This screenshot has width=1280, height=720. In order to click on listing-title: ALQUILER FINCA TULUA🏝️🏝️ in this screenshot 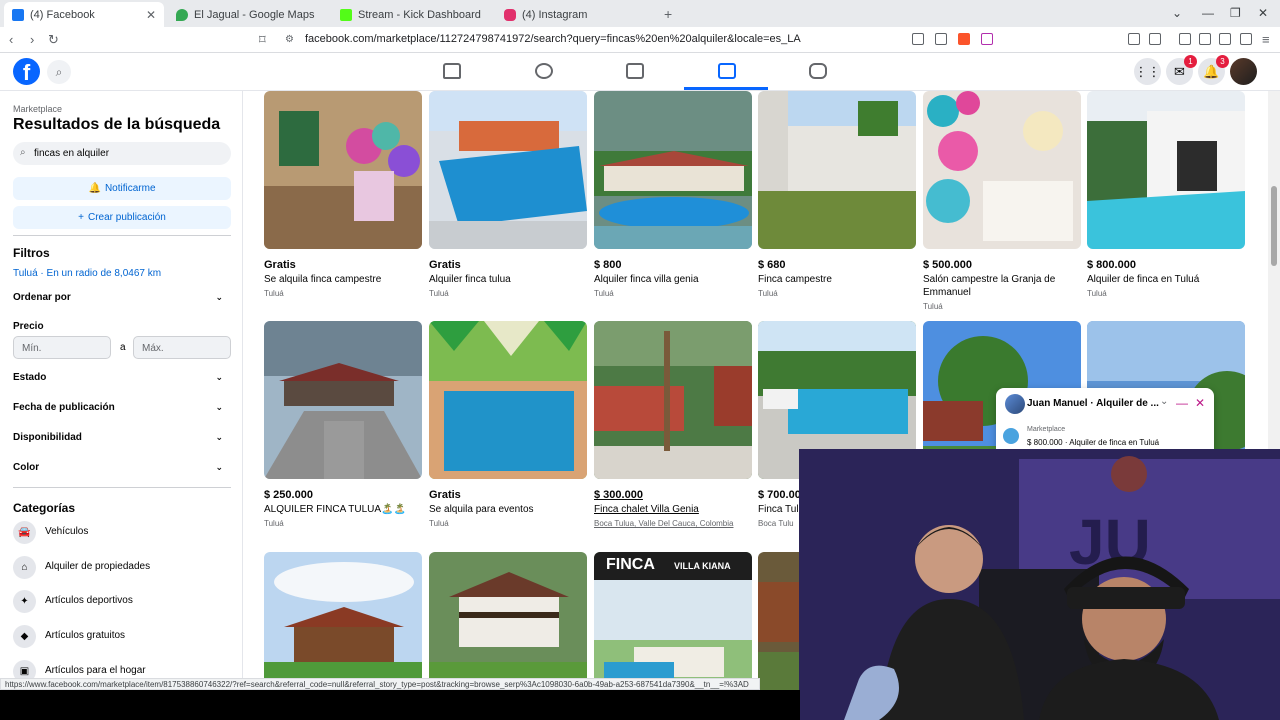, I will do `click(335, 509)`.